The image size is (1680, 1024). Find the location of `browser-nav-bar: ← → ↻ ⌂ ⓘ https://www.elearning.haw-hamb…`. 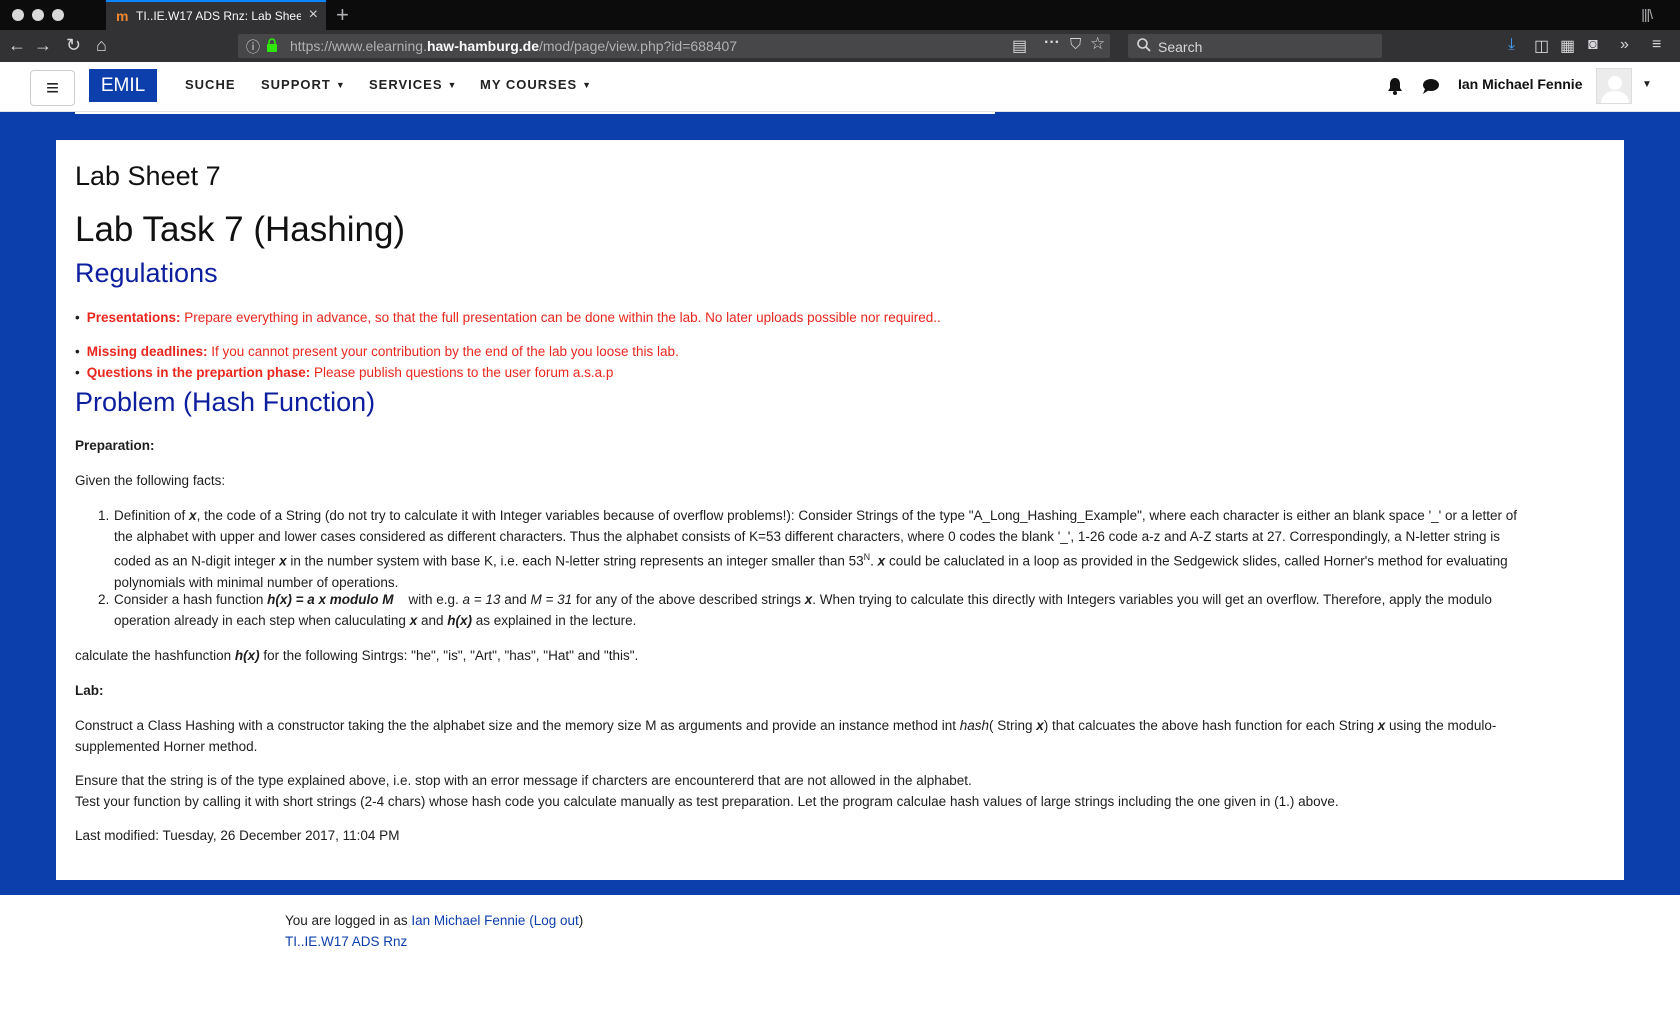

browser-nav-bar: ← → ↻ ⌂ ⓘ https://www.elearning.haw-hamb… is located at coordinates (840, 46).